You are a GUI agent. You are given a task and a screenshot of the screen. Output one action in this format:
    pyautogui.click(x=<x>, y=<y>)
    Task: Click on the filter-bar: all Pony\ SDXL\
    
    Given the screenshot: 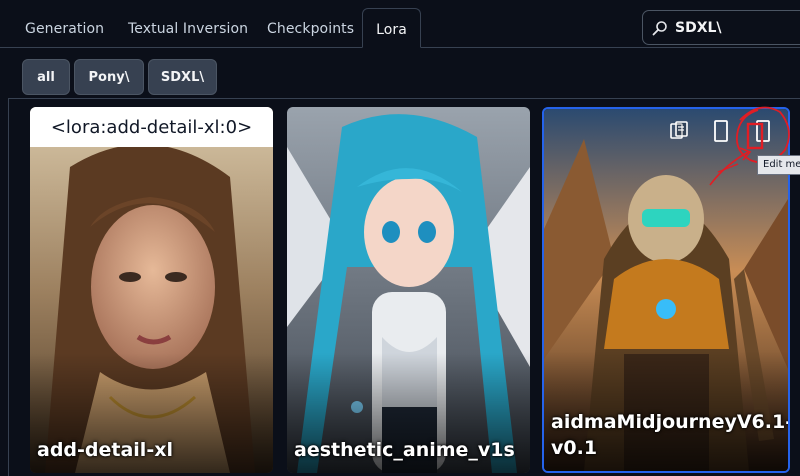 What is the action you would take?
    pyautogui.click(x=119, y=77)
    